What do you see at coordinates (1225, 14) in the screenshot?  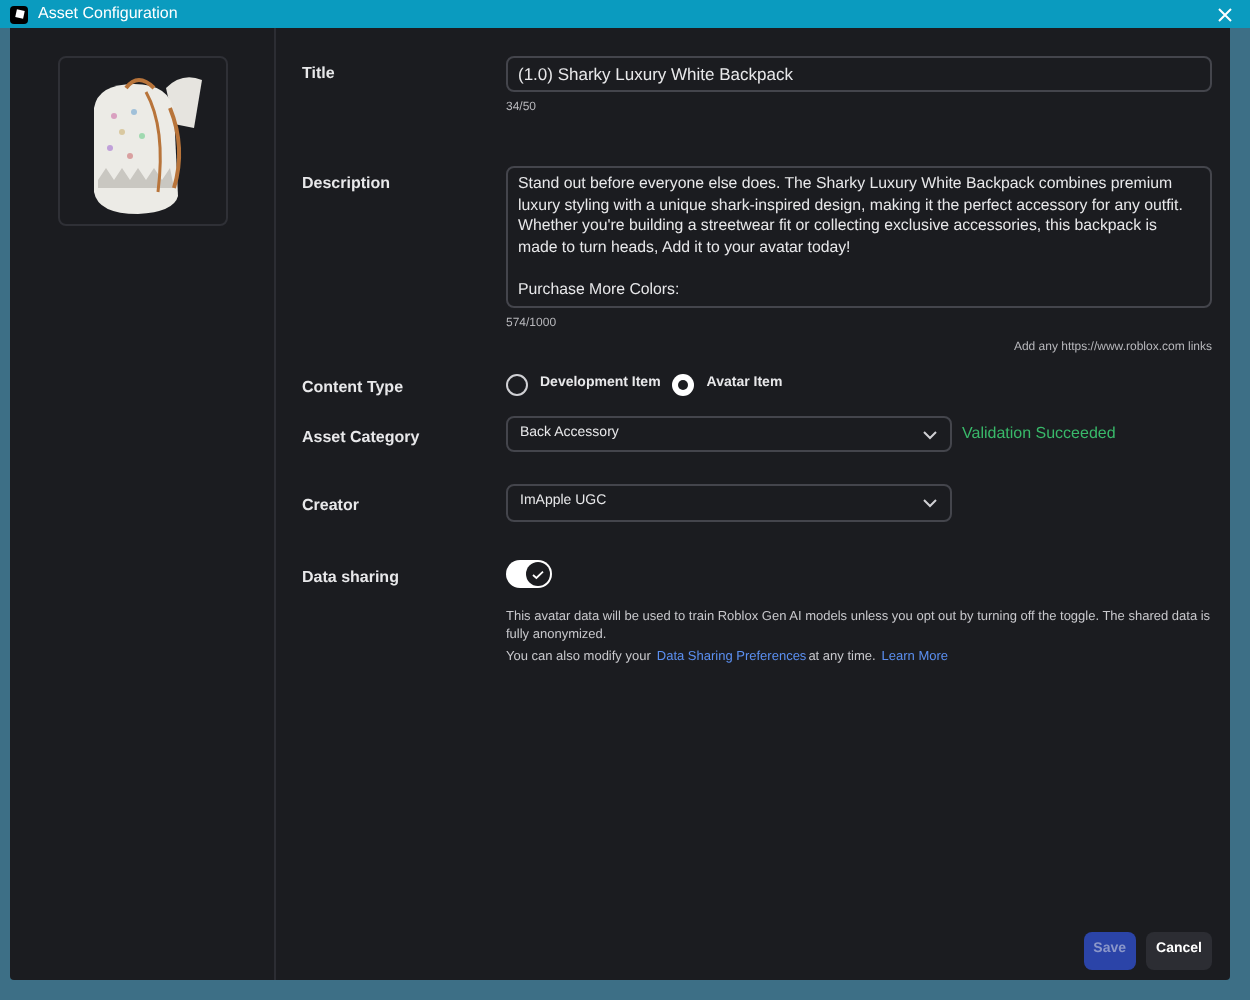 I see `close-icon` at bounding box center [1225, 14].